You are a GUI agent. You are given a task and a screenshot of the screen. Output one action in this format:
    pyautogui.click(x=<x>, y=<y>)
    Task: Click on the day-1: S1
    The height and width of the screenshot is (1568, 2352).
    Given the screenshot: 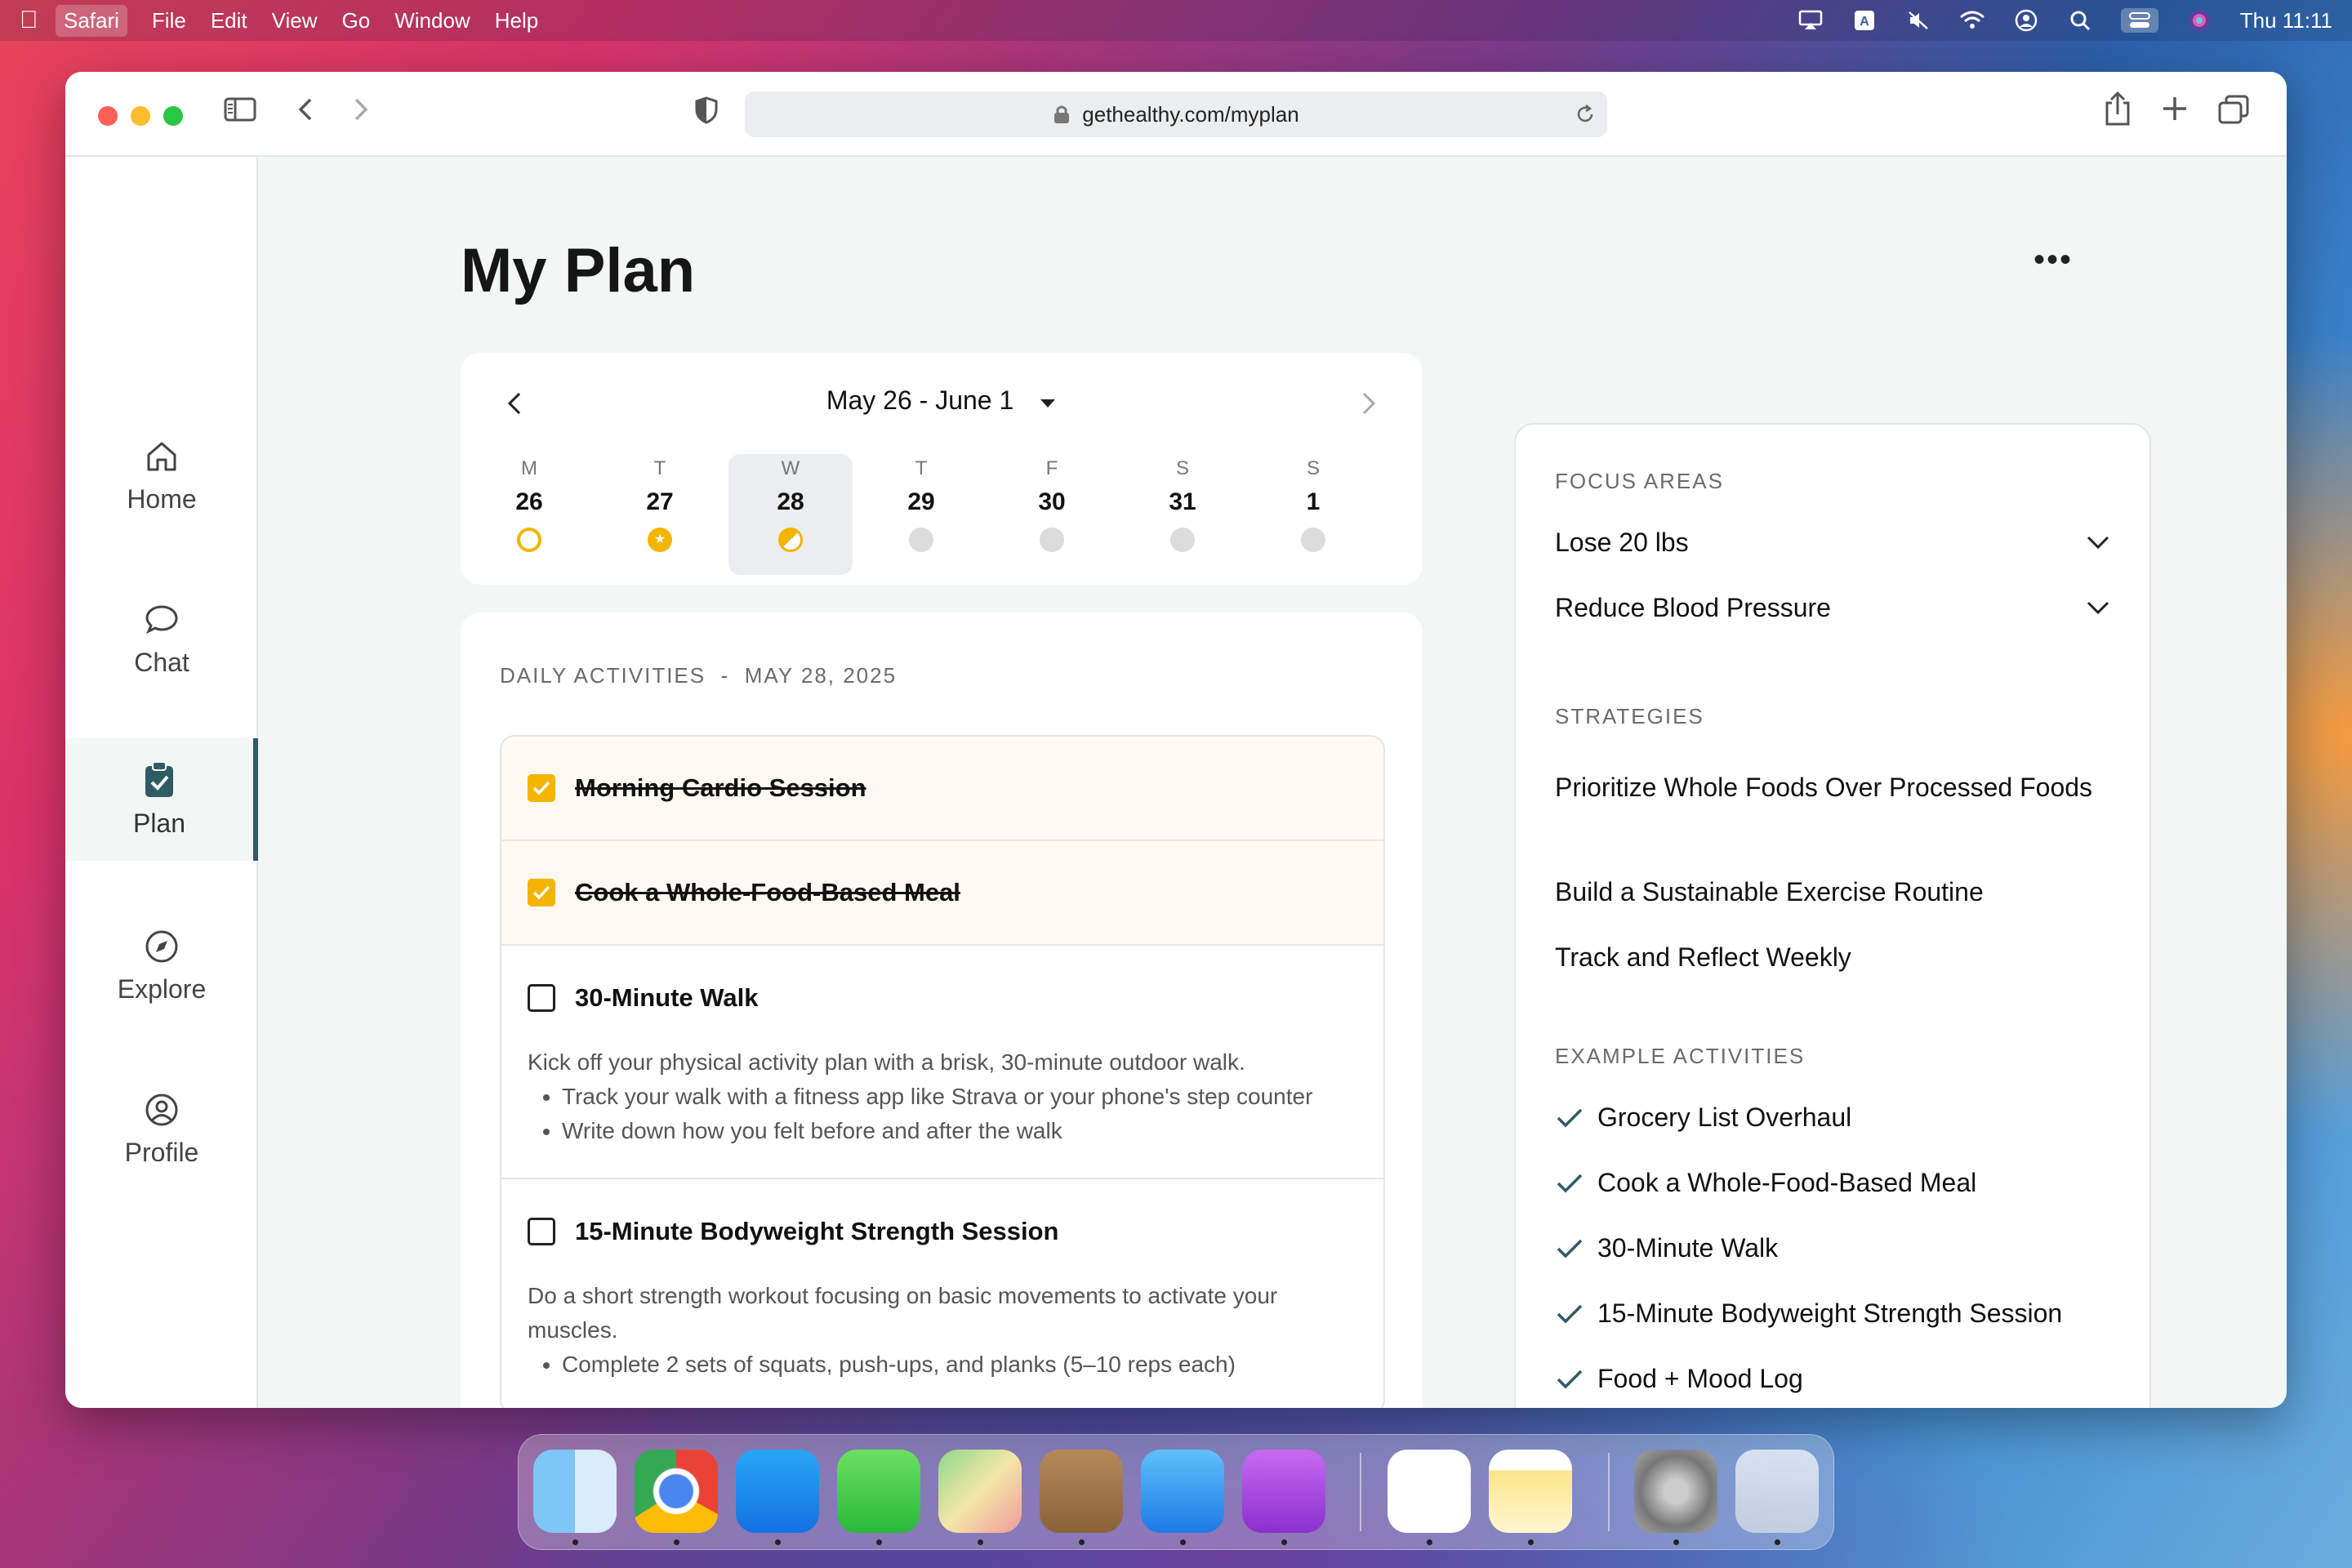 What is the action you would take?
    pyautogui.click(x=1313, y=514)
    